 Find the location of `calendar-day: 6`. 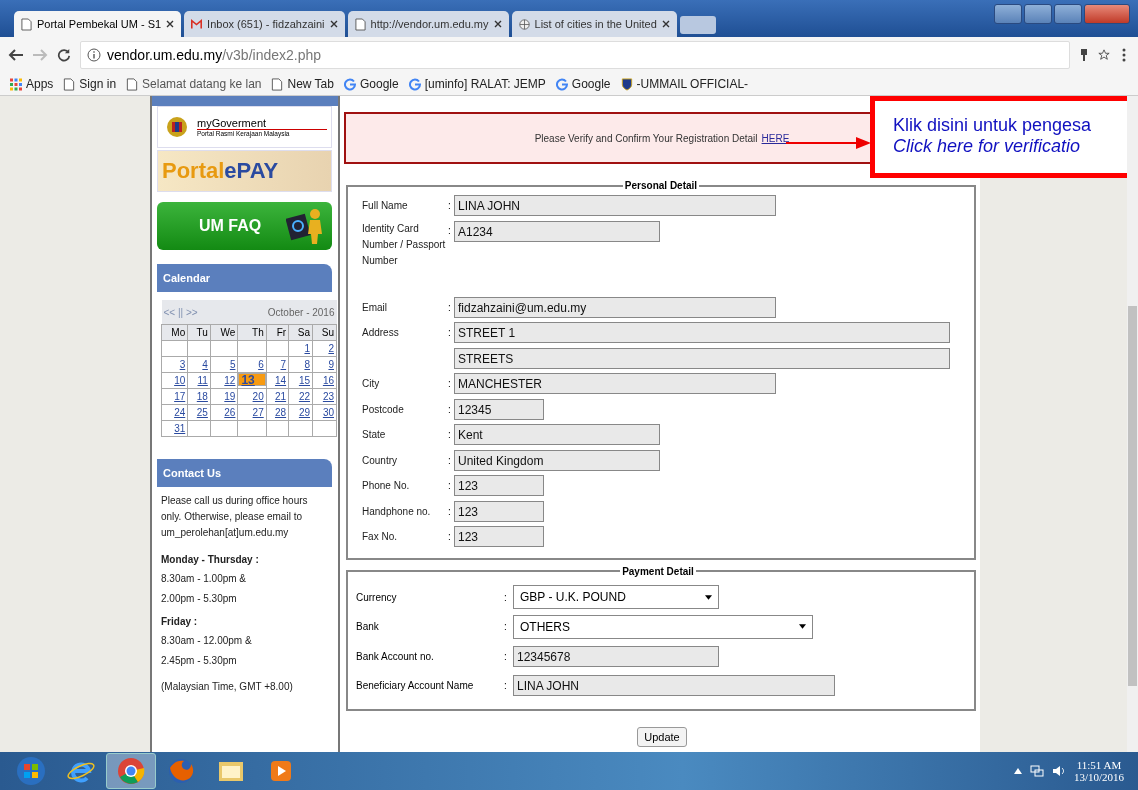

calendar-day: 6 is located at coordinates (252, 364).